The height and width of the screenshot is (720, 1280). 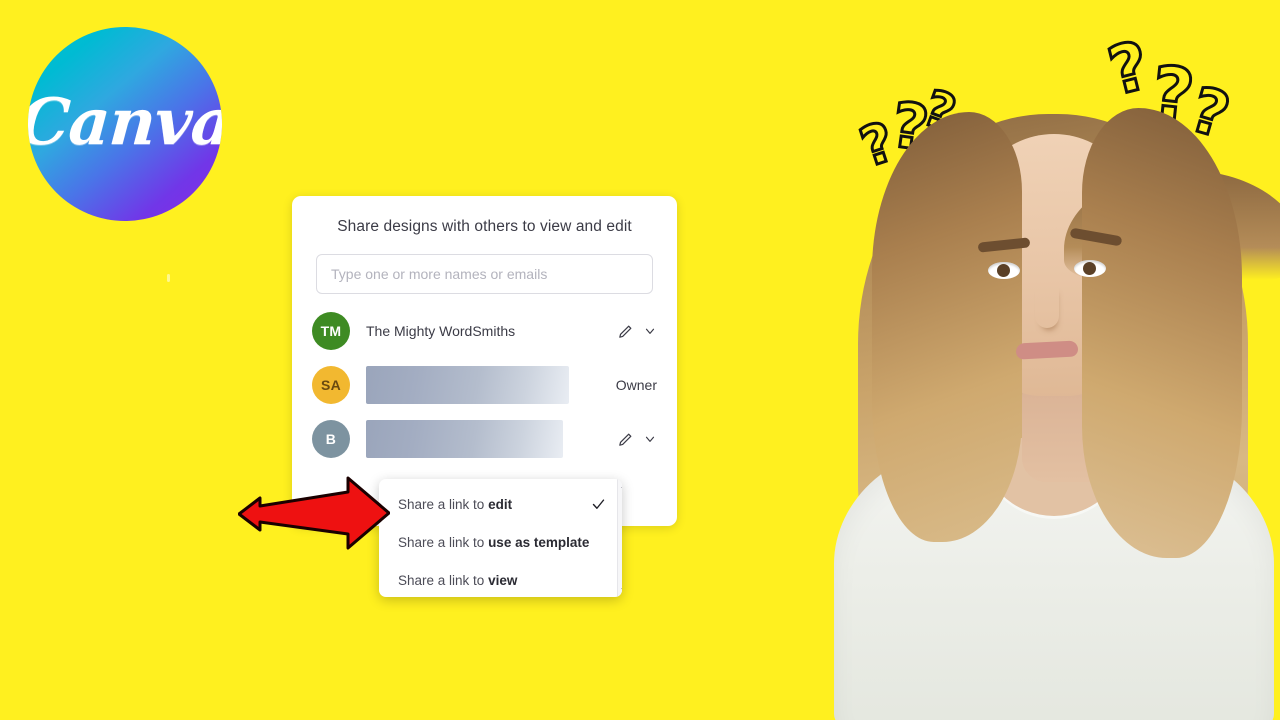 I want to click on menu-item-share-link-edit: Share a link to edit, so click(x=498, y=504).